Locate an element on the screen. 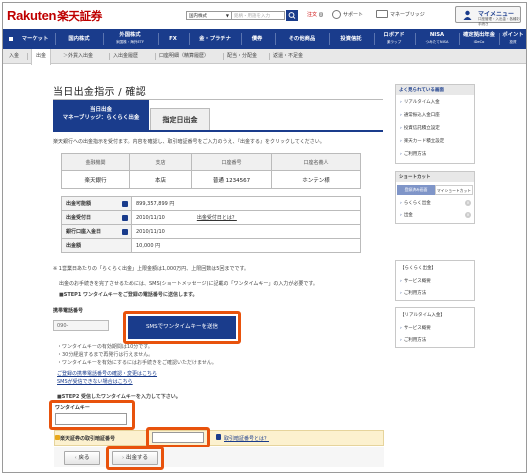 The image size is (529, 475). shortcut-item-1: › らくらく出金 is located at coordinates (415, 203).